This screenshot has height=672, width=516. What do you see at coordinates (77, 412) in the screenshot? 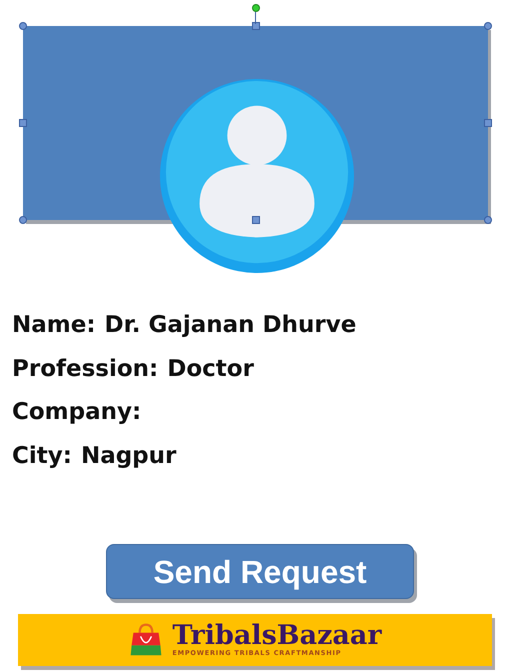
I see `field-label: Company:` at bounding box center [77, 412].